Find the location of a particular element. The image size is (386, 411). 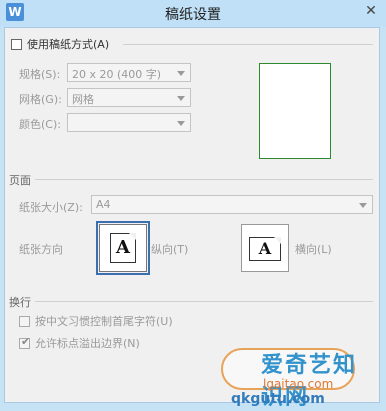

portrait-glyph-letter: A is located at coordinates (123, 247).